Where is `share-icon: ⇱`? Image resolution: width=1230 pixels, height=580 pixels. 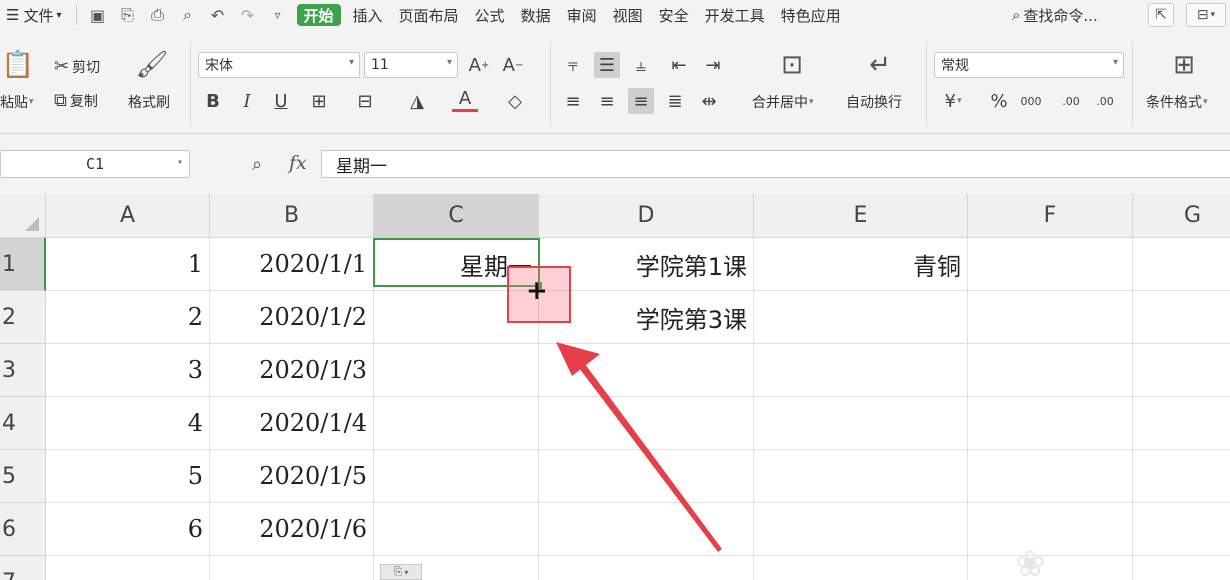
share-icon: ⇱ is located at coordinates (1161, 15).